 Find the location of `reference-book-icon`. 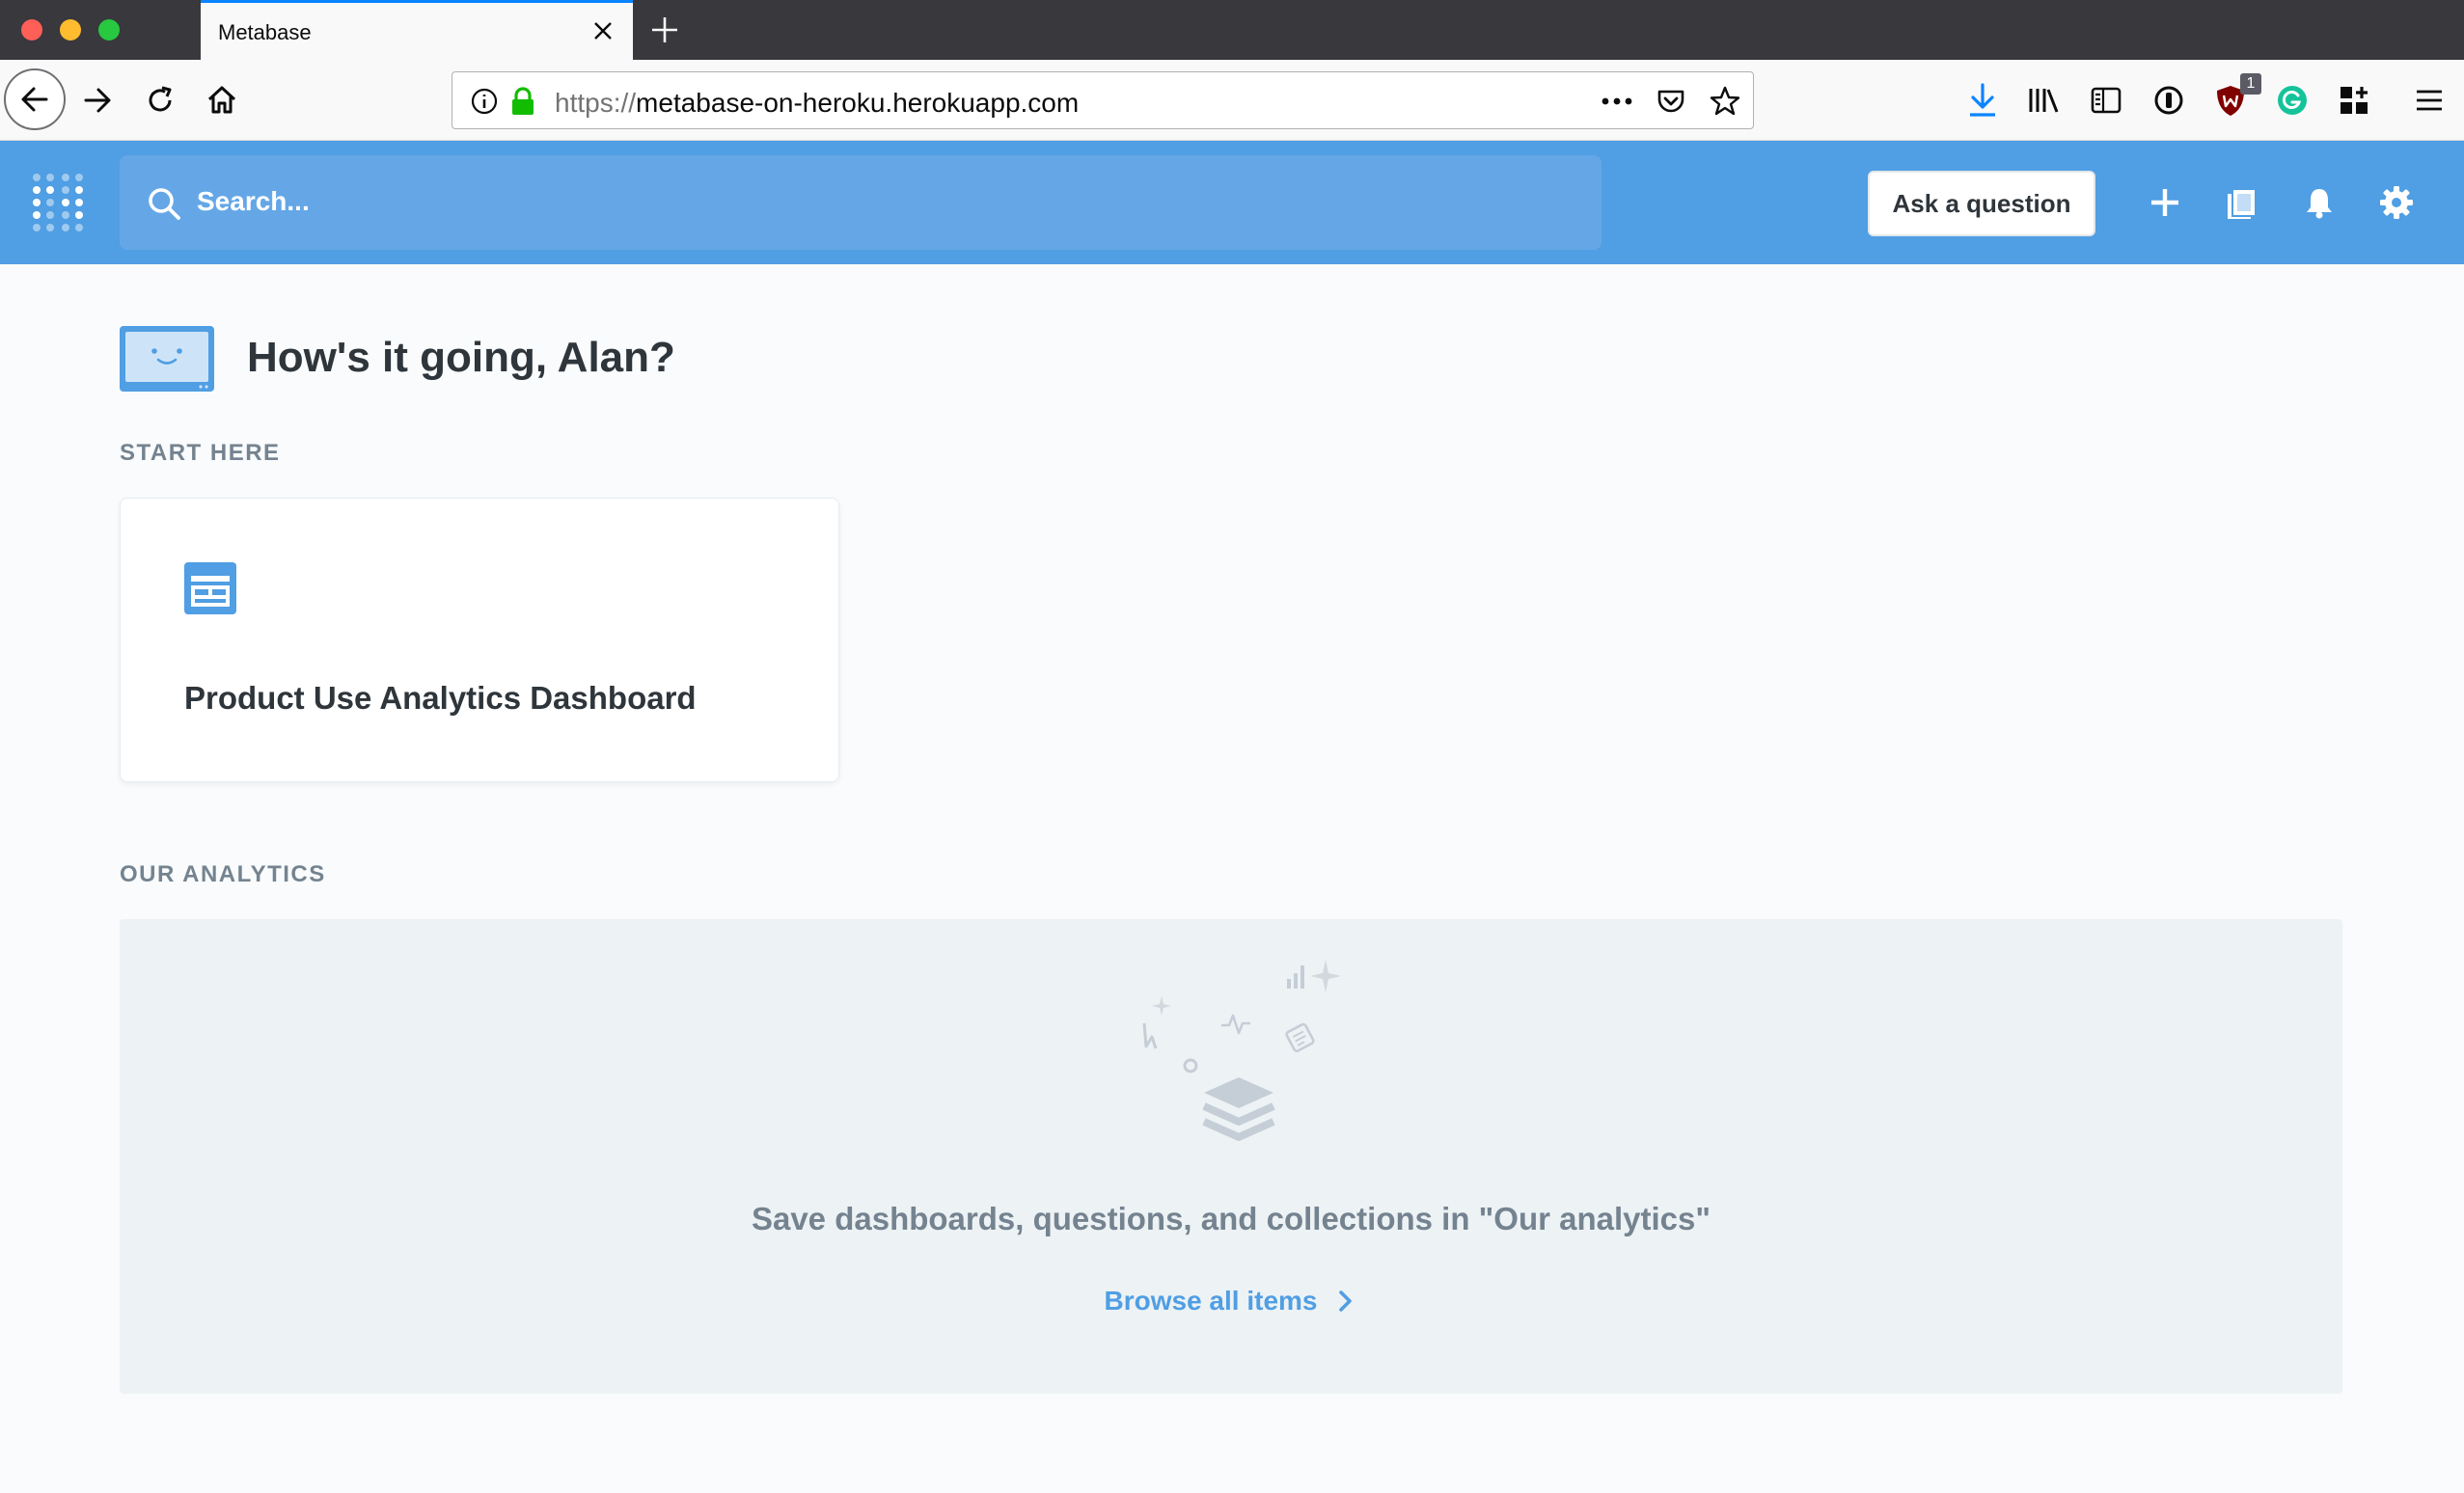

reference-book-icon is located at coordinates (2241, 204).